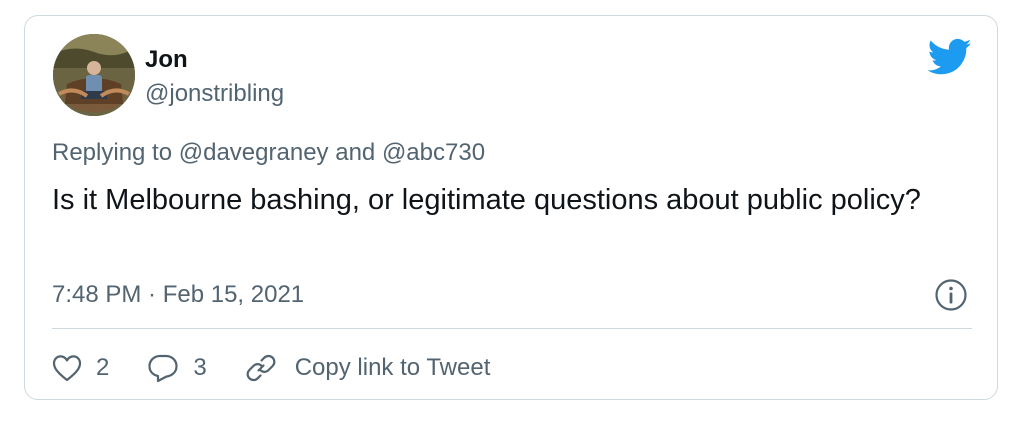 The width and height of the screenshot is (1024, 423). Describe the element at coordinates (67, 368) in the screenshot. I see `heart-icon` at that location.